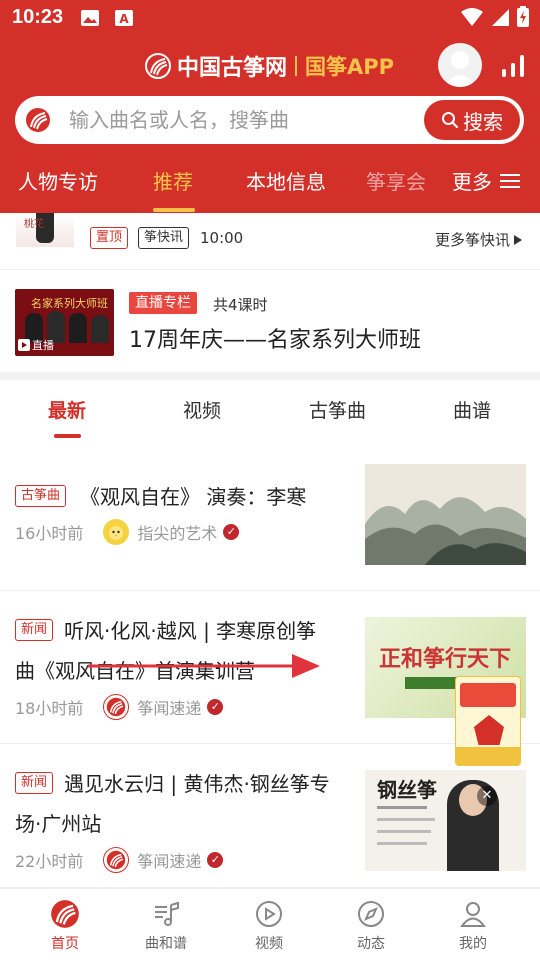  Describe the element at coordinates (64, 322) in the screenshot. I see `live-course-thumbnail: 名家系列大师班 直播` at that location.